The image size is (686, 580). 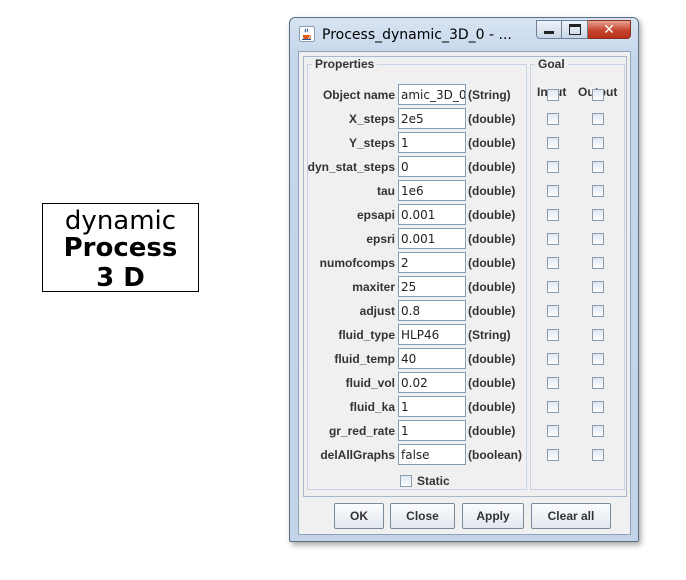 I want to click on minimize-button, so click(x=549, y=29).